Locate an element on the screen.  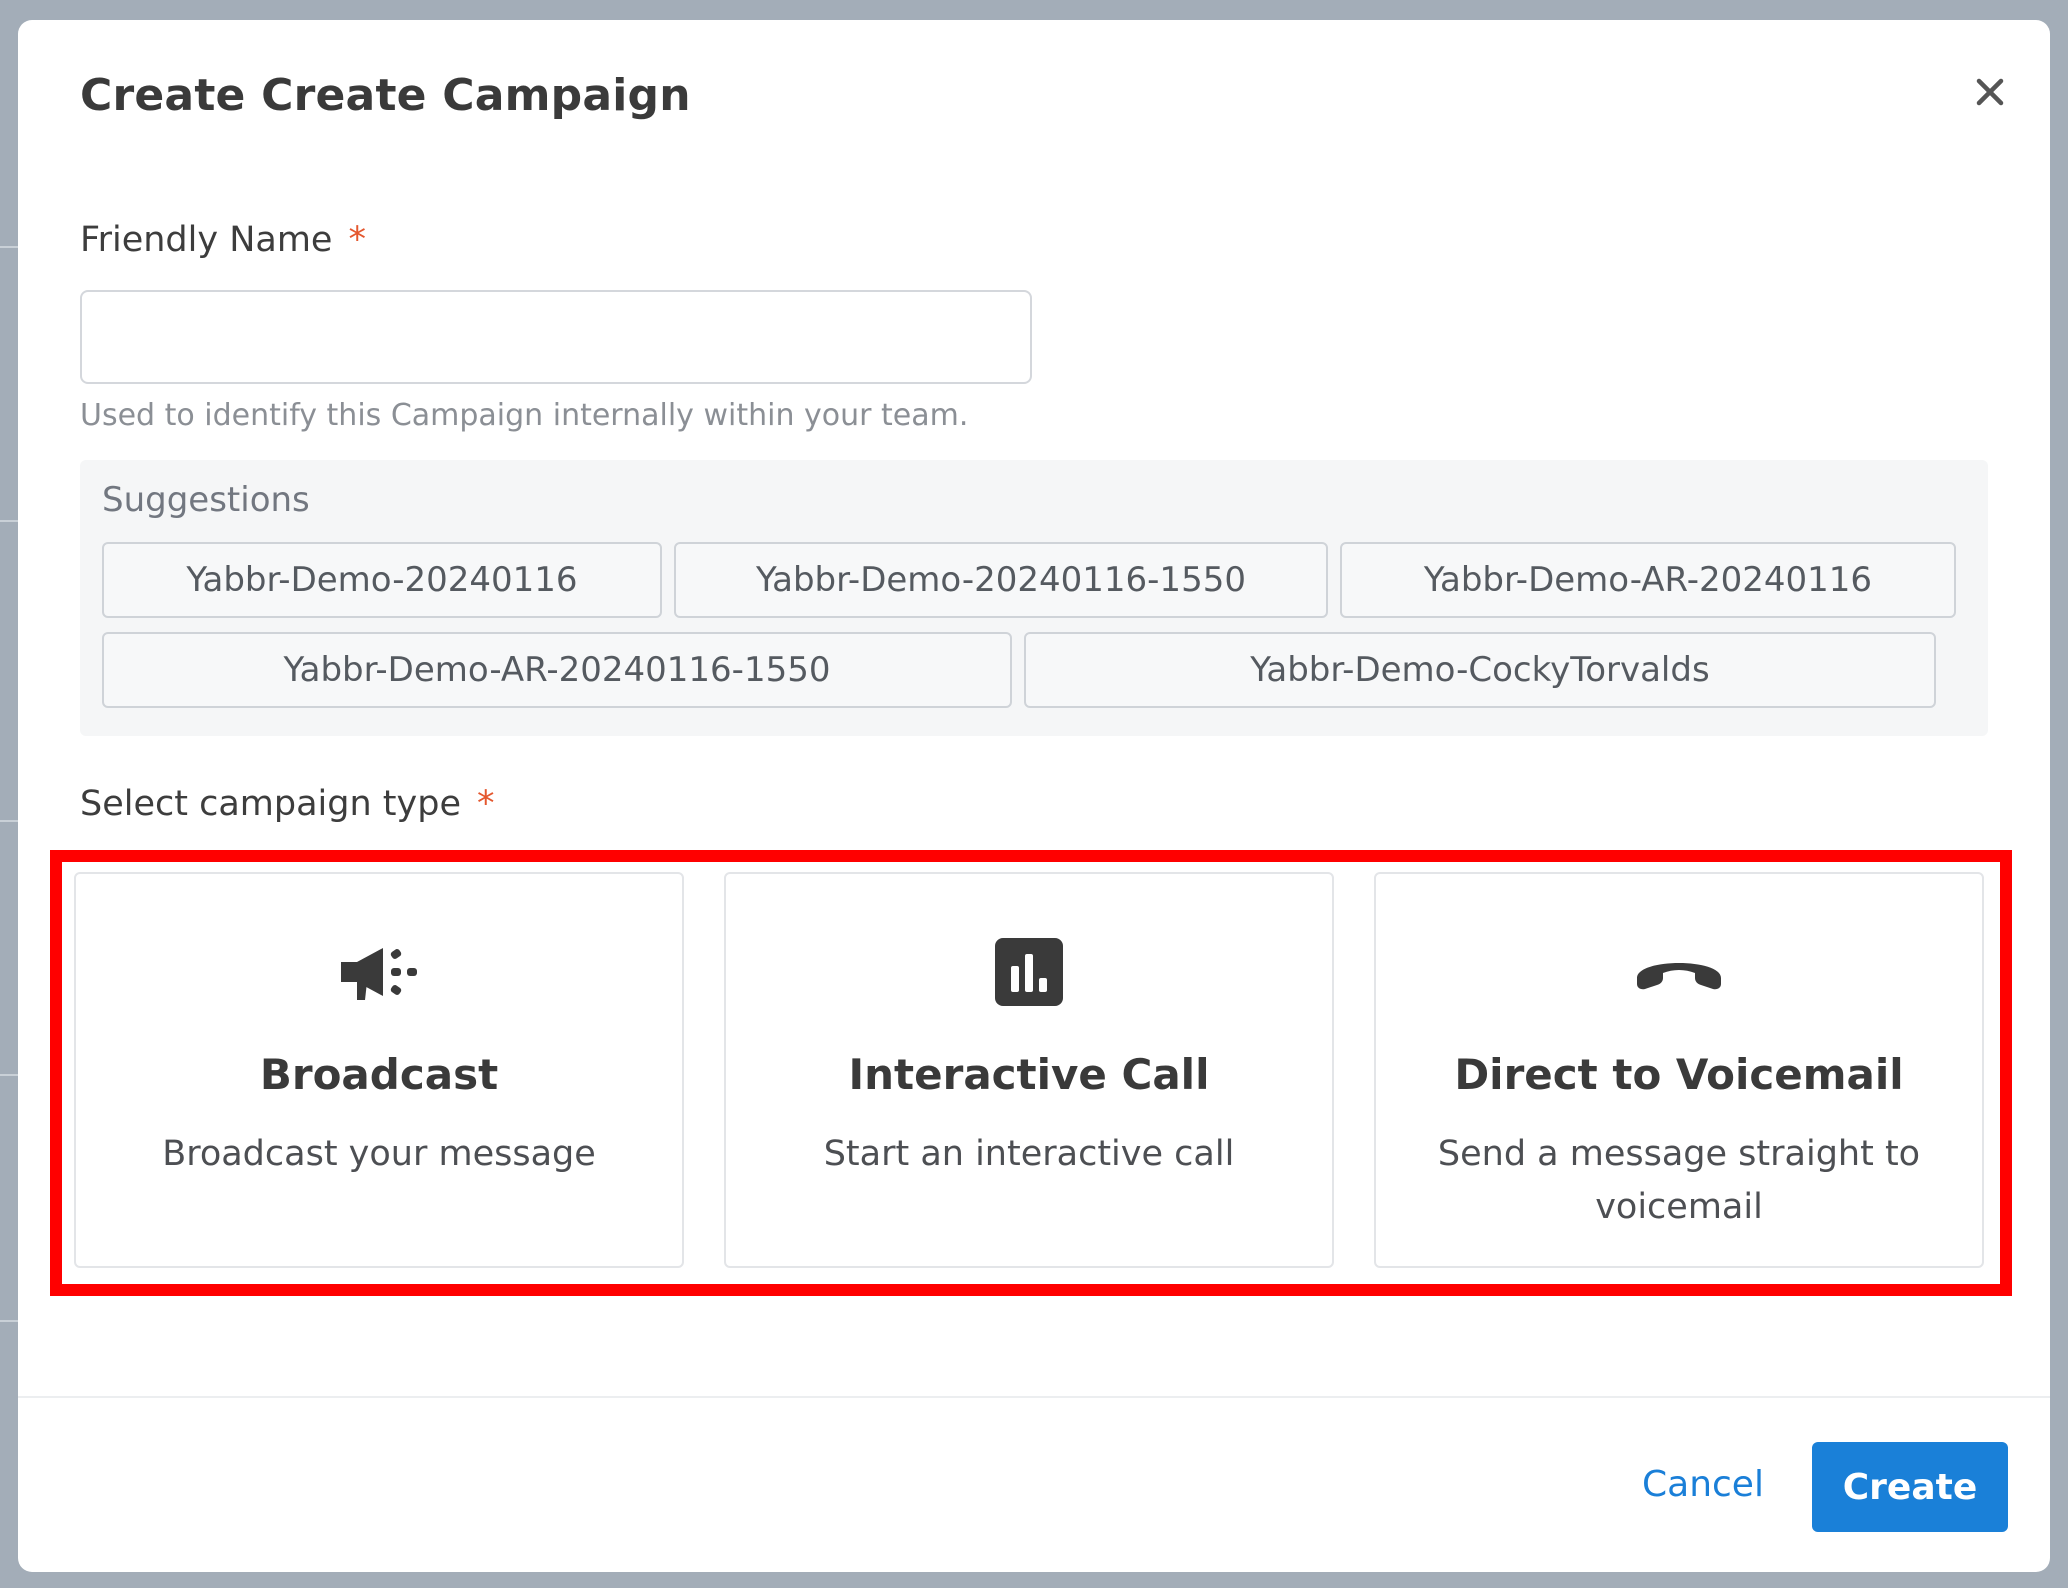
card-title: Direct to Voicemail is located at coordinates (1679, 1074).